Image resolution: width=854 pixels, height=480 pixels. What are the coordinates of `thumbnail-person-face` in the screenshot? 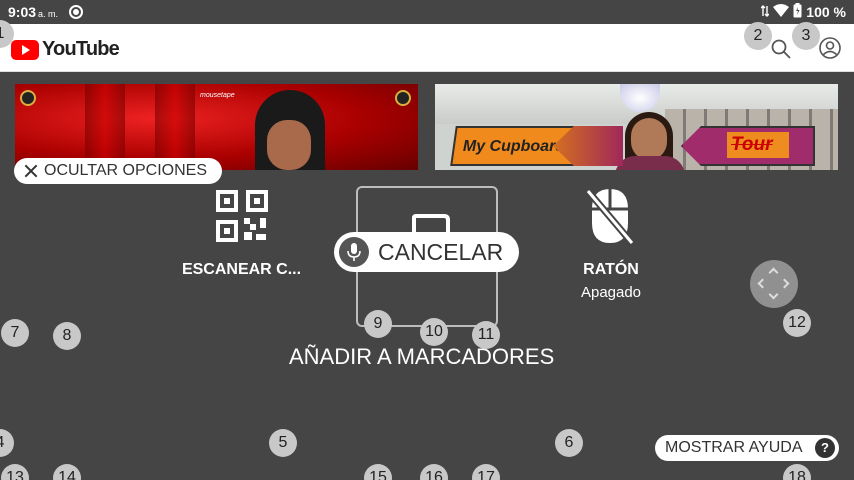 It's located at (649, 139).